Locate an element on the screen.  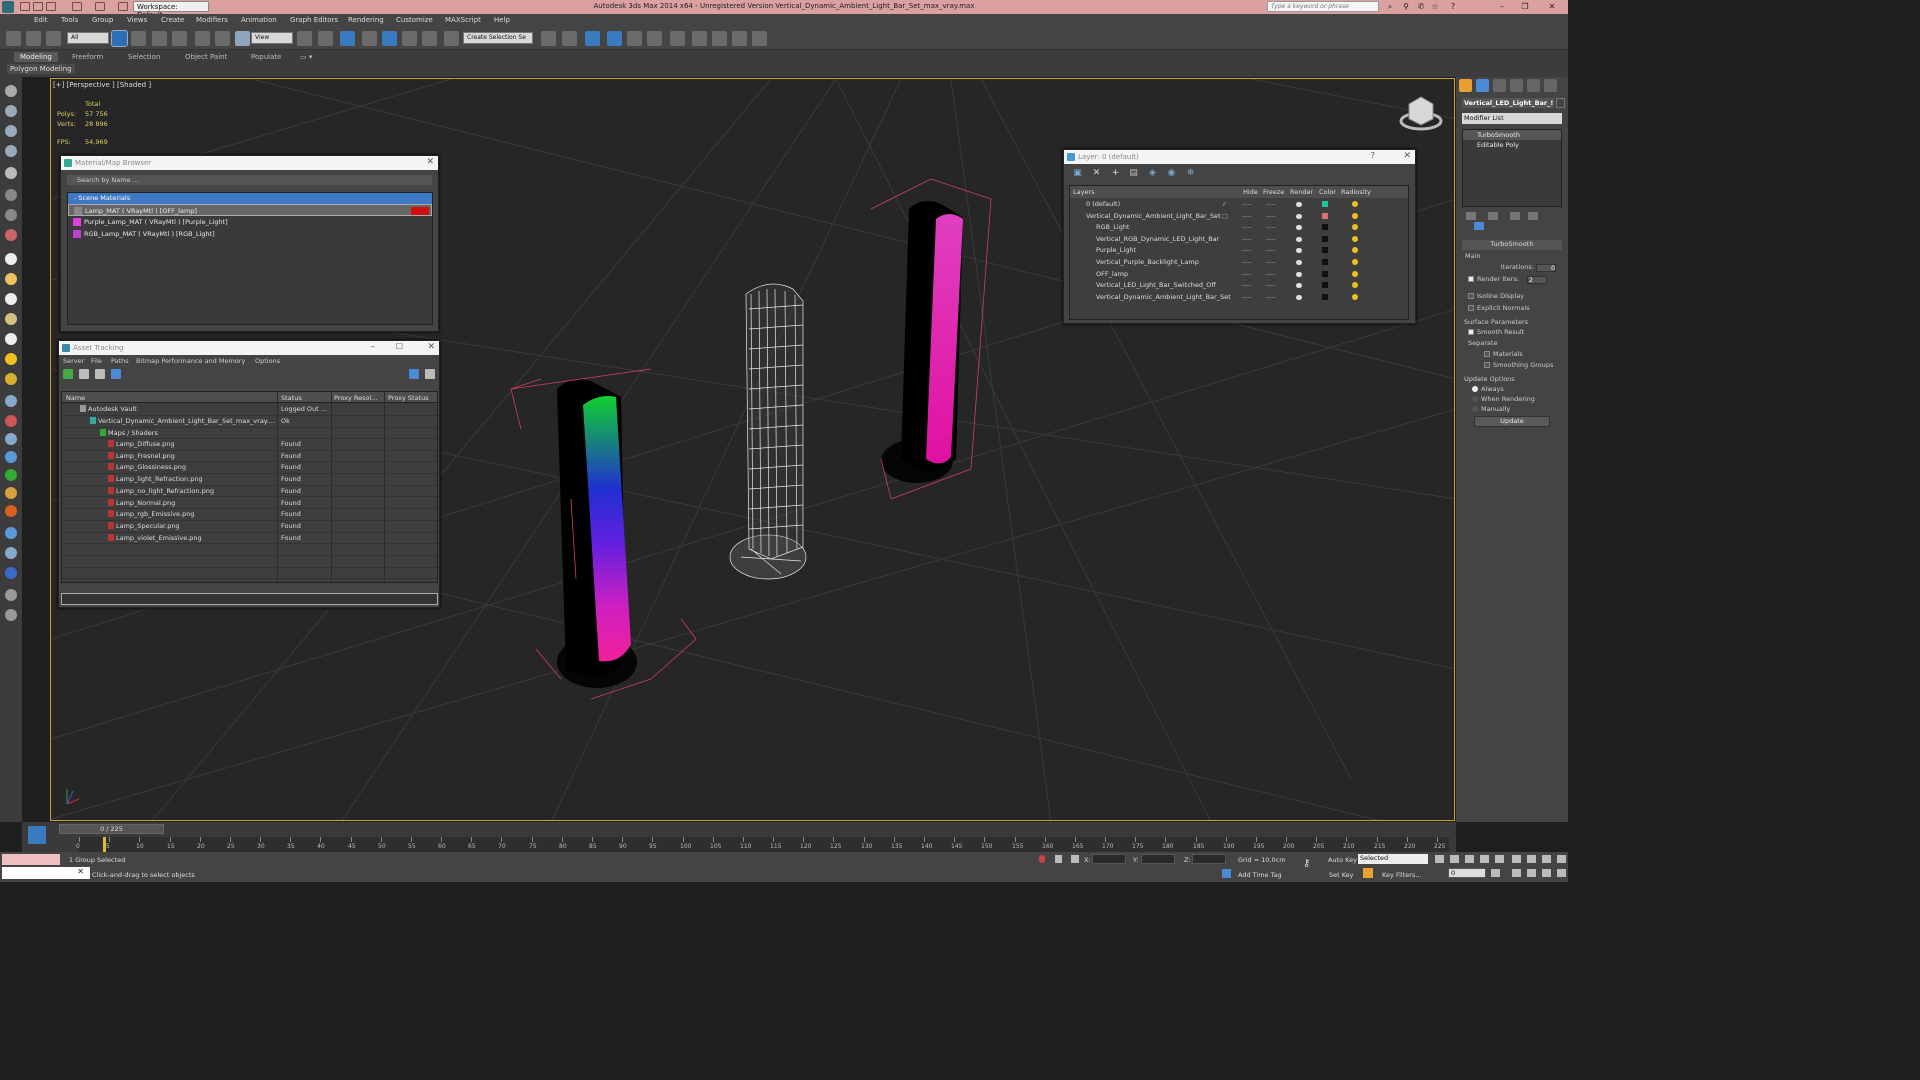
render-iters-checkbox is located at coordinates (1471, 279).